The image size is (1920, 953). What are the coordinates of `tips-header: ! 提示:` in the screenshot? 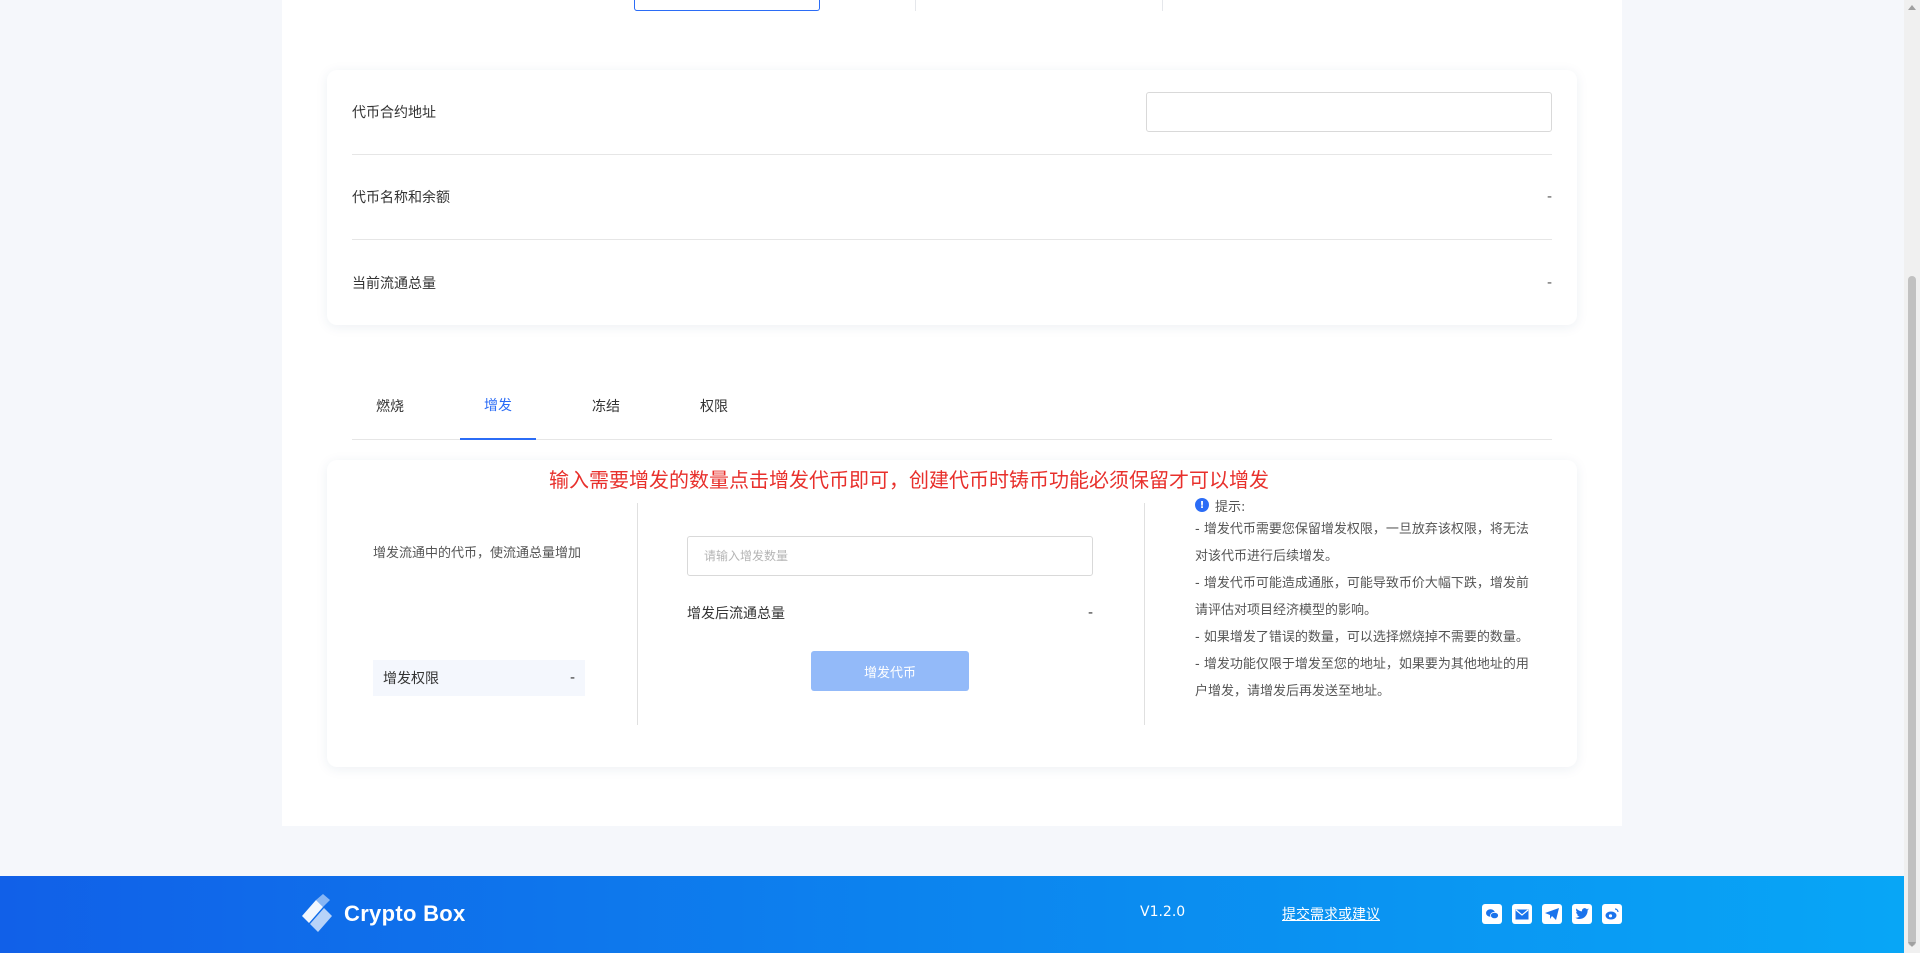 It's located at (1367, 505).